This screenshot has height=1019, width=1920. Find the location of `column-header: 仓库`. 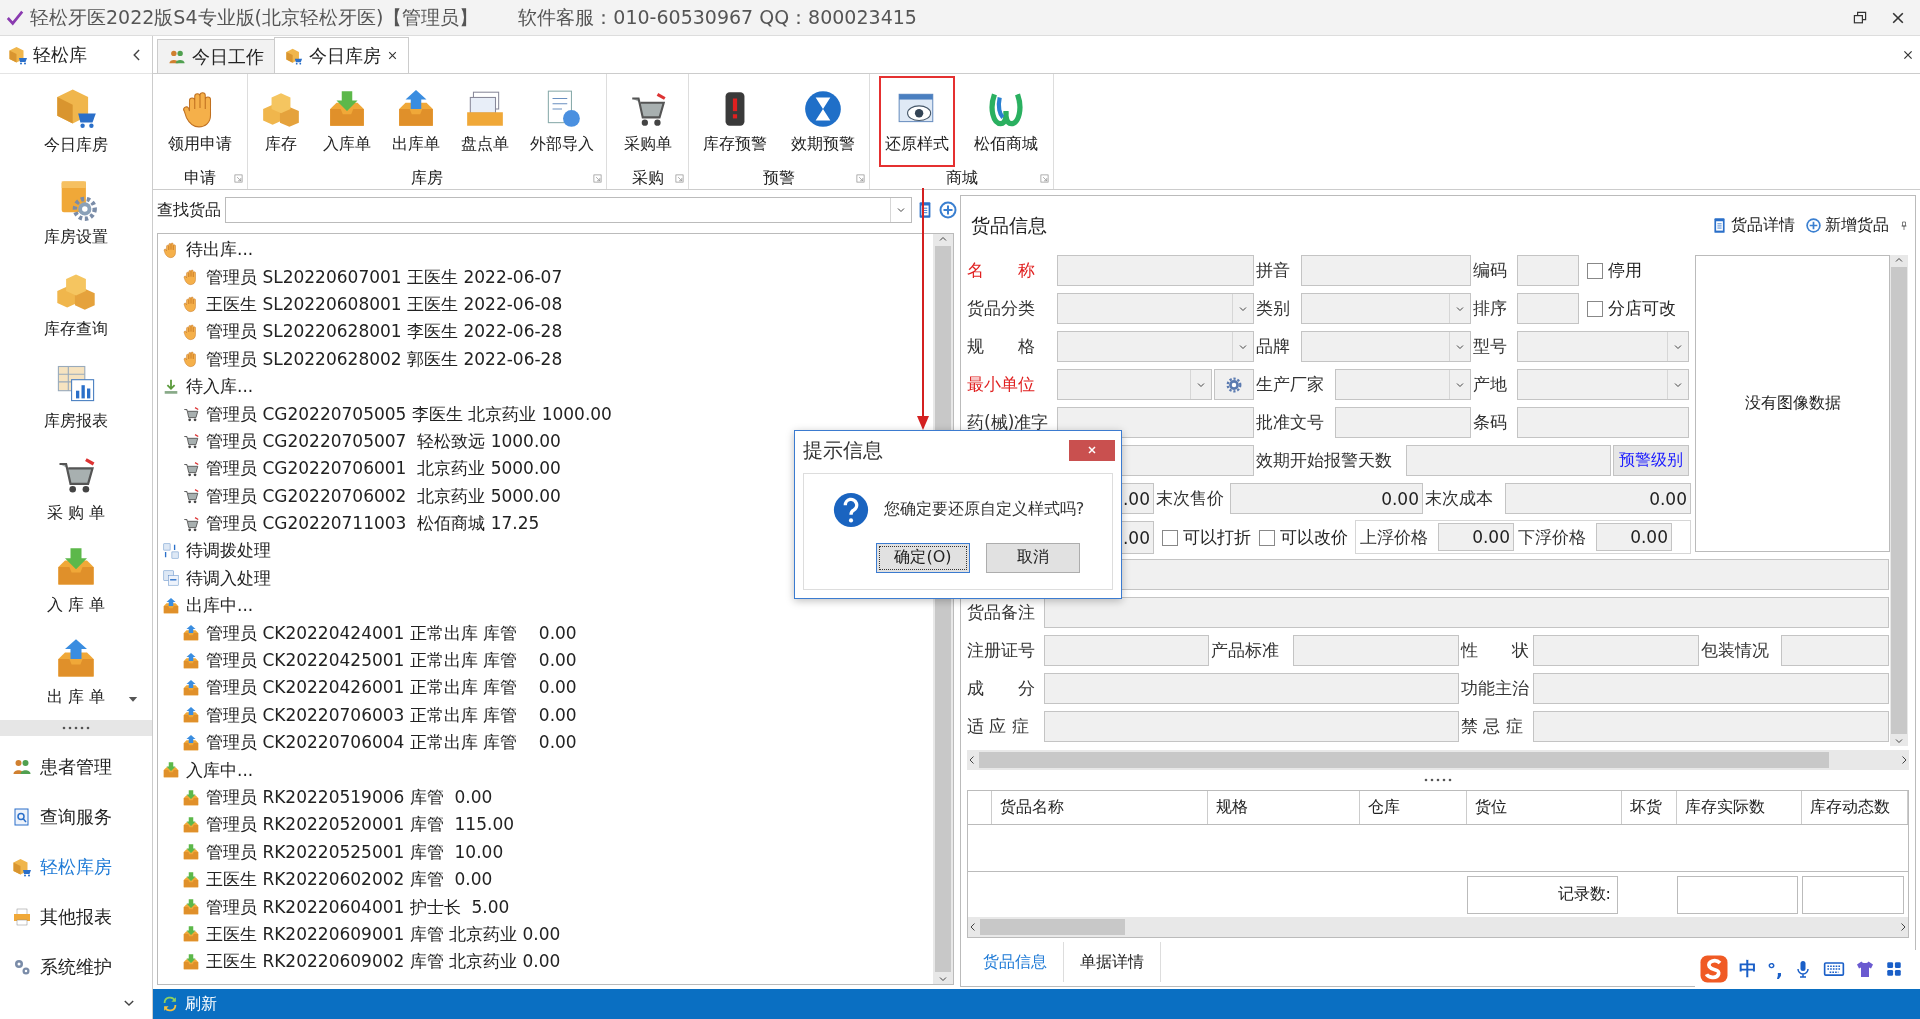

column-header: 仓库 is located at coordinates (1413, 807).